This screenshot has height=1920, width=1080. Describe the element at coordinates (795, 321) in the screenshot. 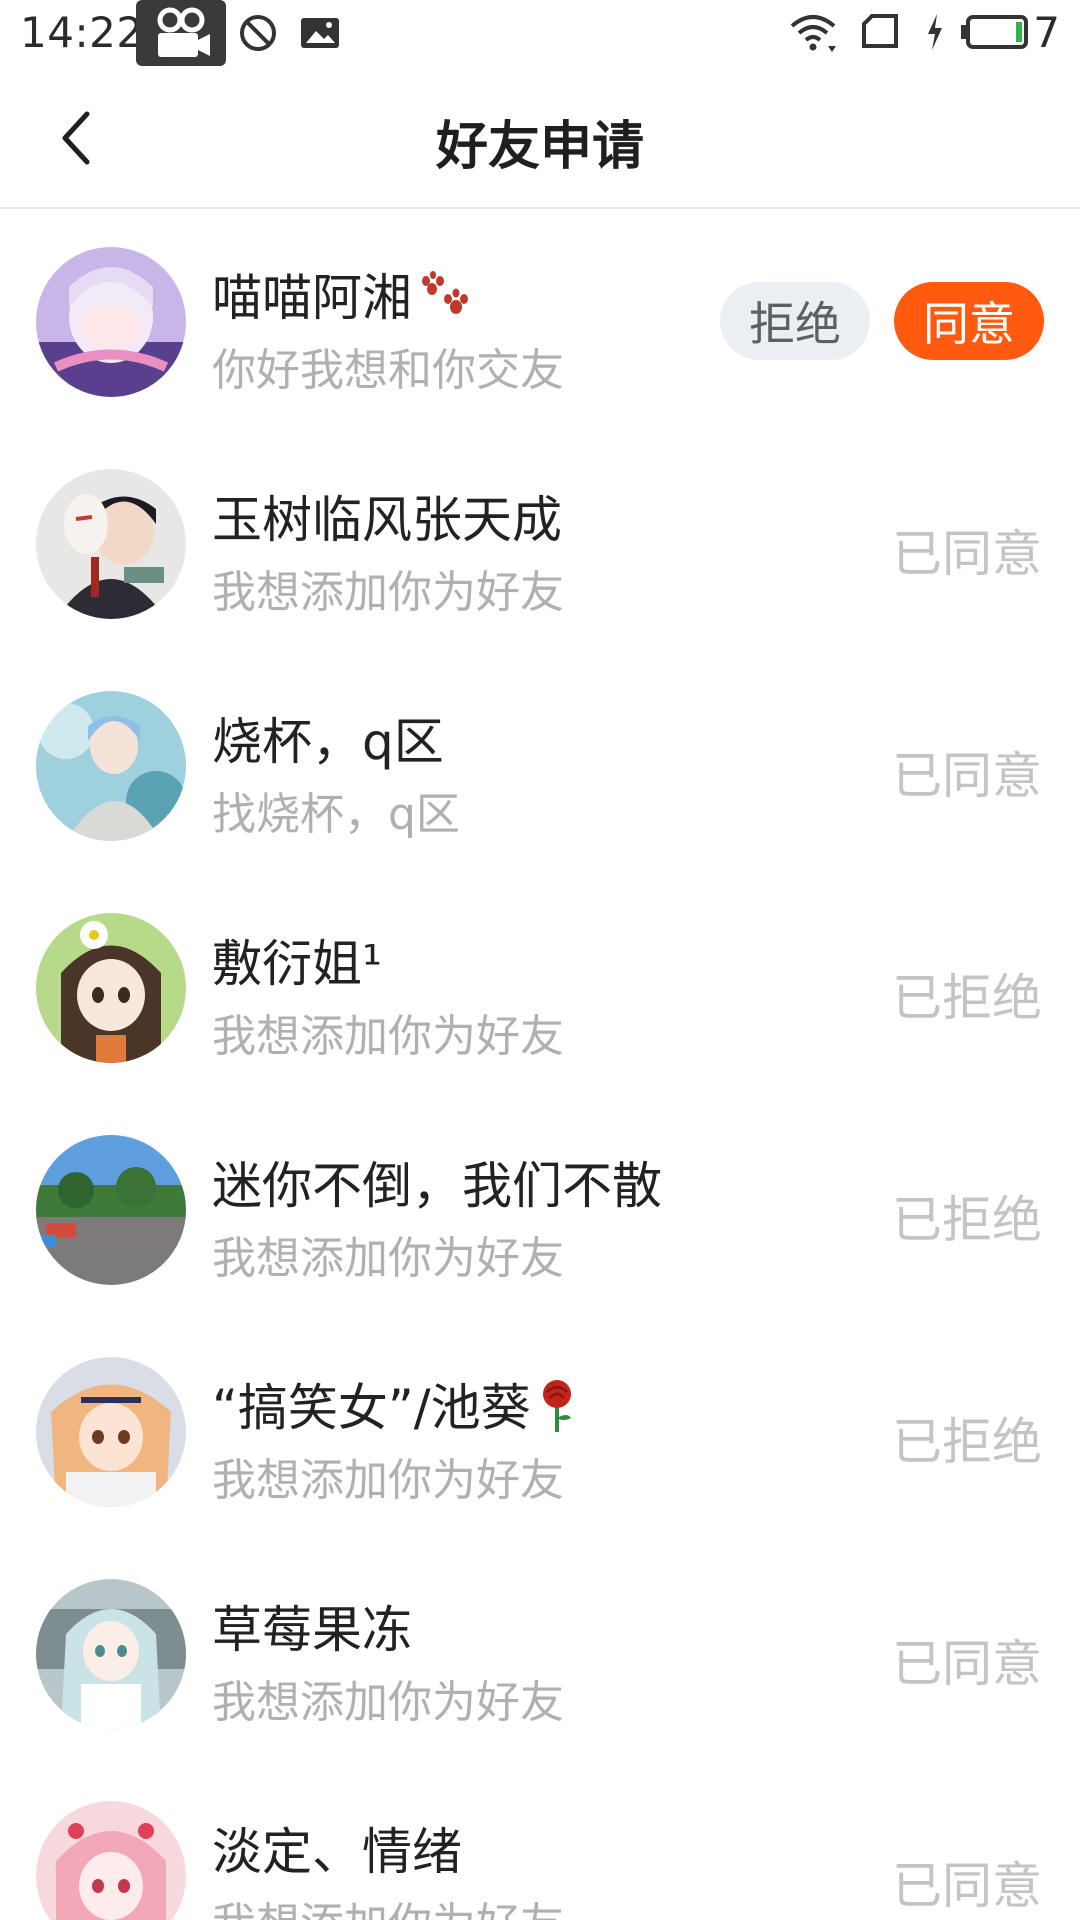

I see `reject-button: 拒绝` at that location.